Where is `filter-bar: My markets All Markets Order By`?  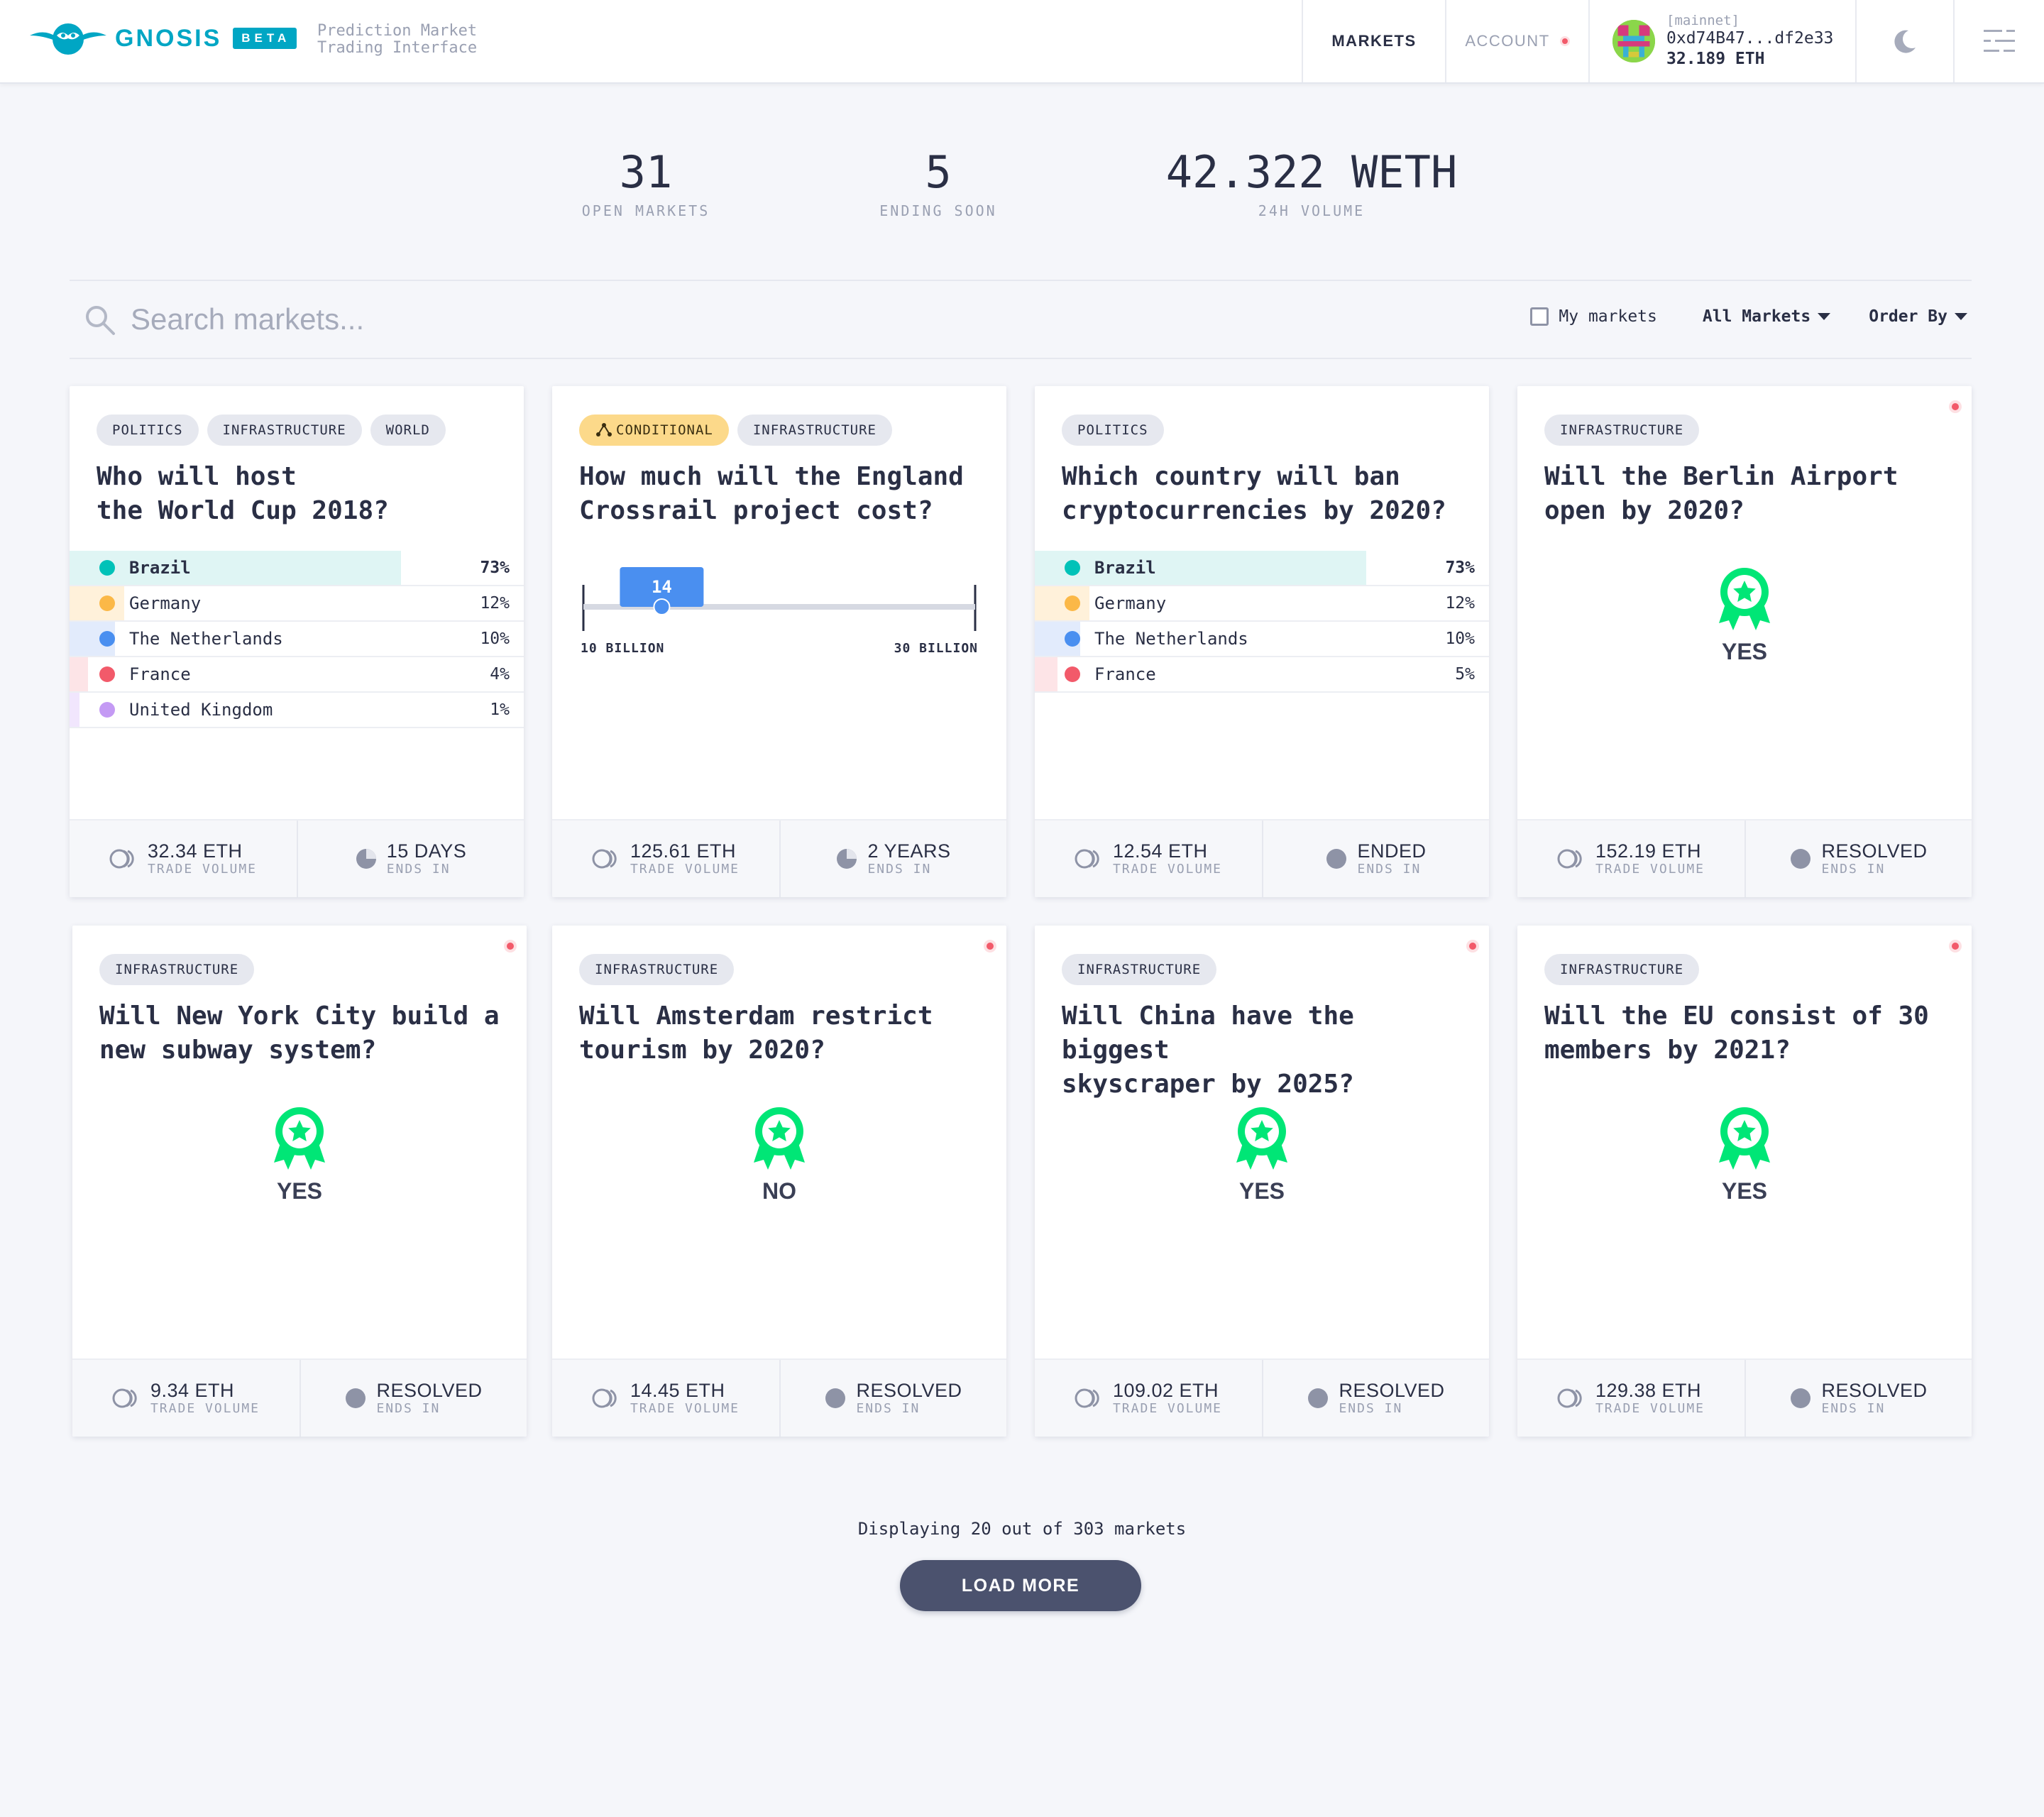 filter-bar: My markets All Markets Order By is located at coordinates (1748, 316).